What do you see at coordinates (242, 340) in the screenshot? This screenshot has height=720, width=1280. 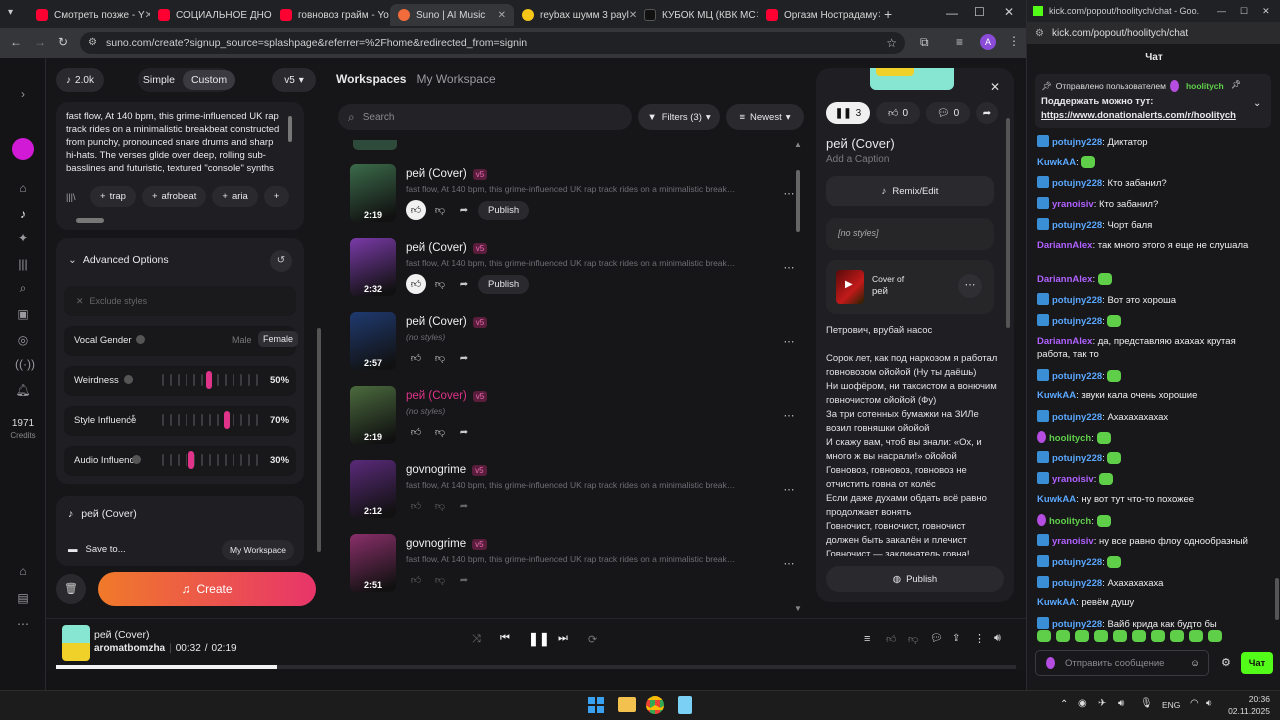 I see `male-option: Male` at bounding box center [242, 340].